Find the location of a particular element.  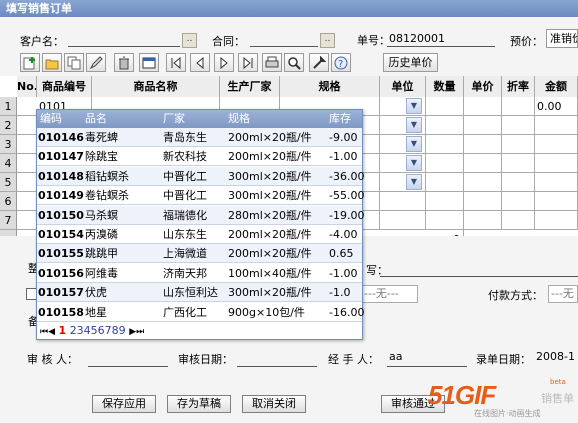

lookup-row: 010146 毒死蜱 青岛东生 200ml×20瓶/件 -9.00 is located at coordinates (199, 137).